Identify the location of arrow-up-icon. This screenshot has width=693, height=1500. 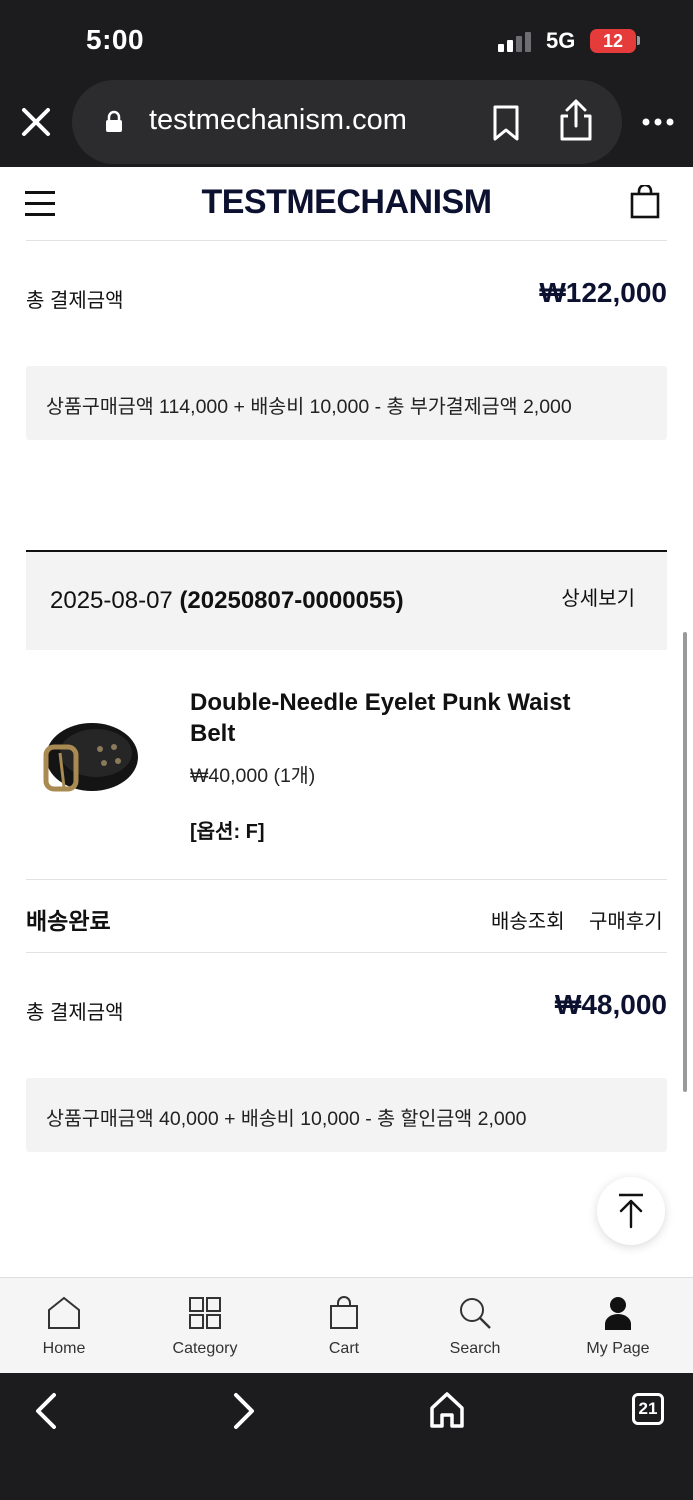
(631, 1211).